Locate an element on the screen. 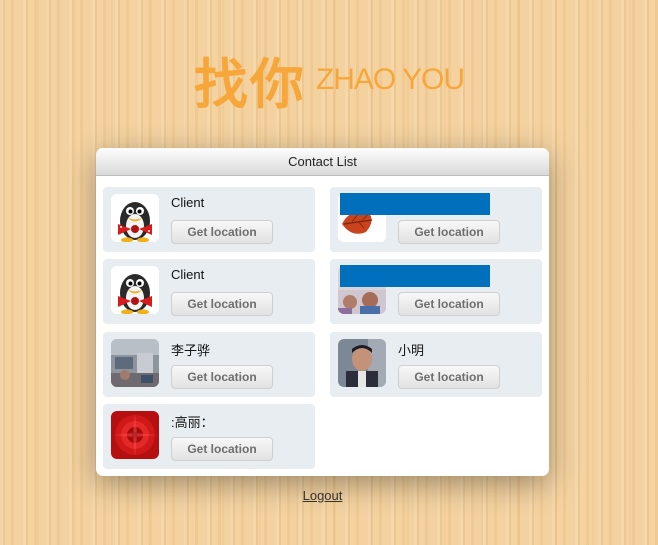 The width and height of the screenshot is (658, 545). contact-name: :高丽： is located at coordinates (192, 422).